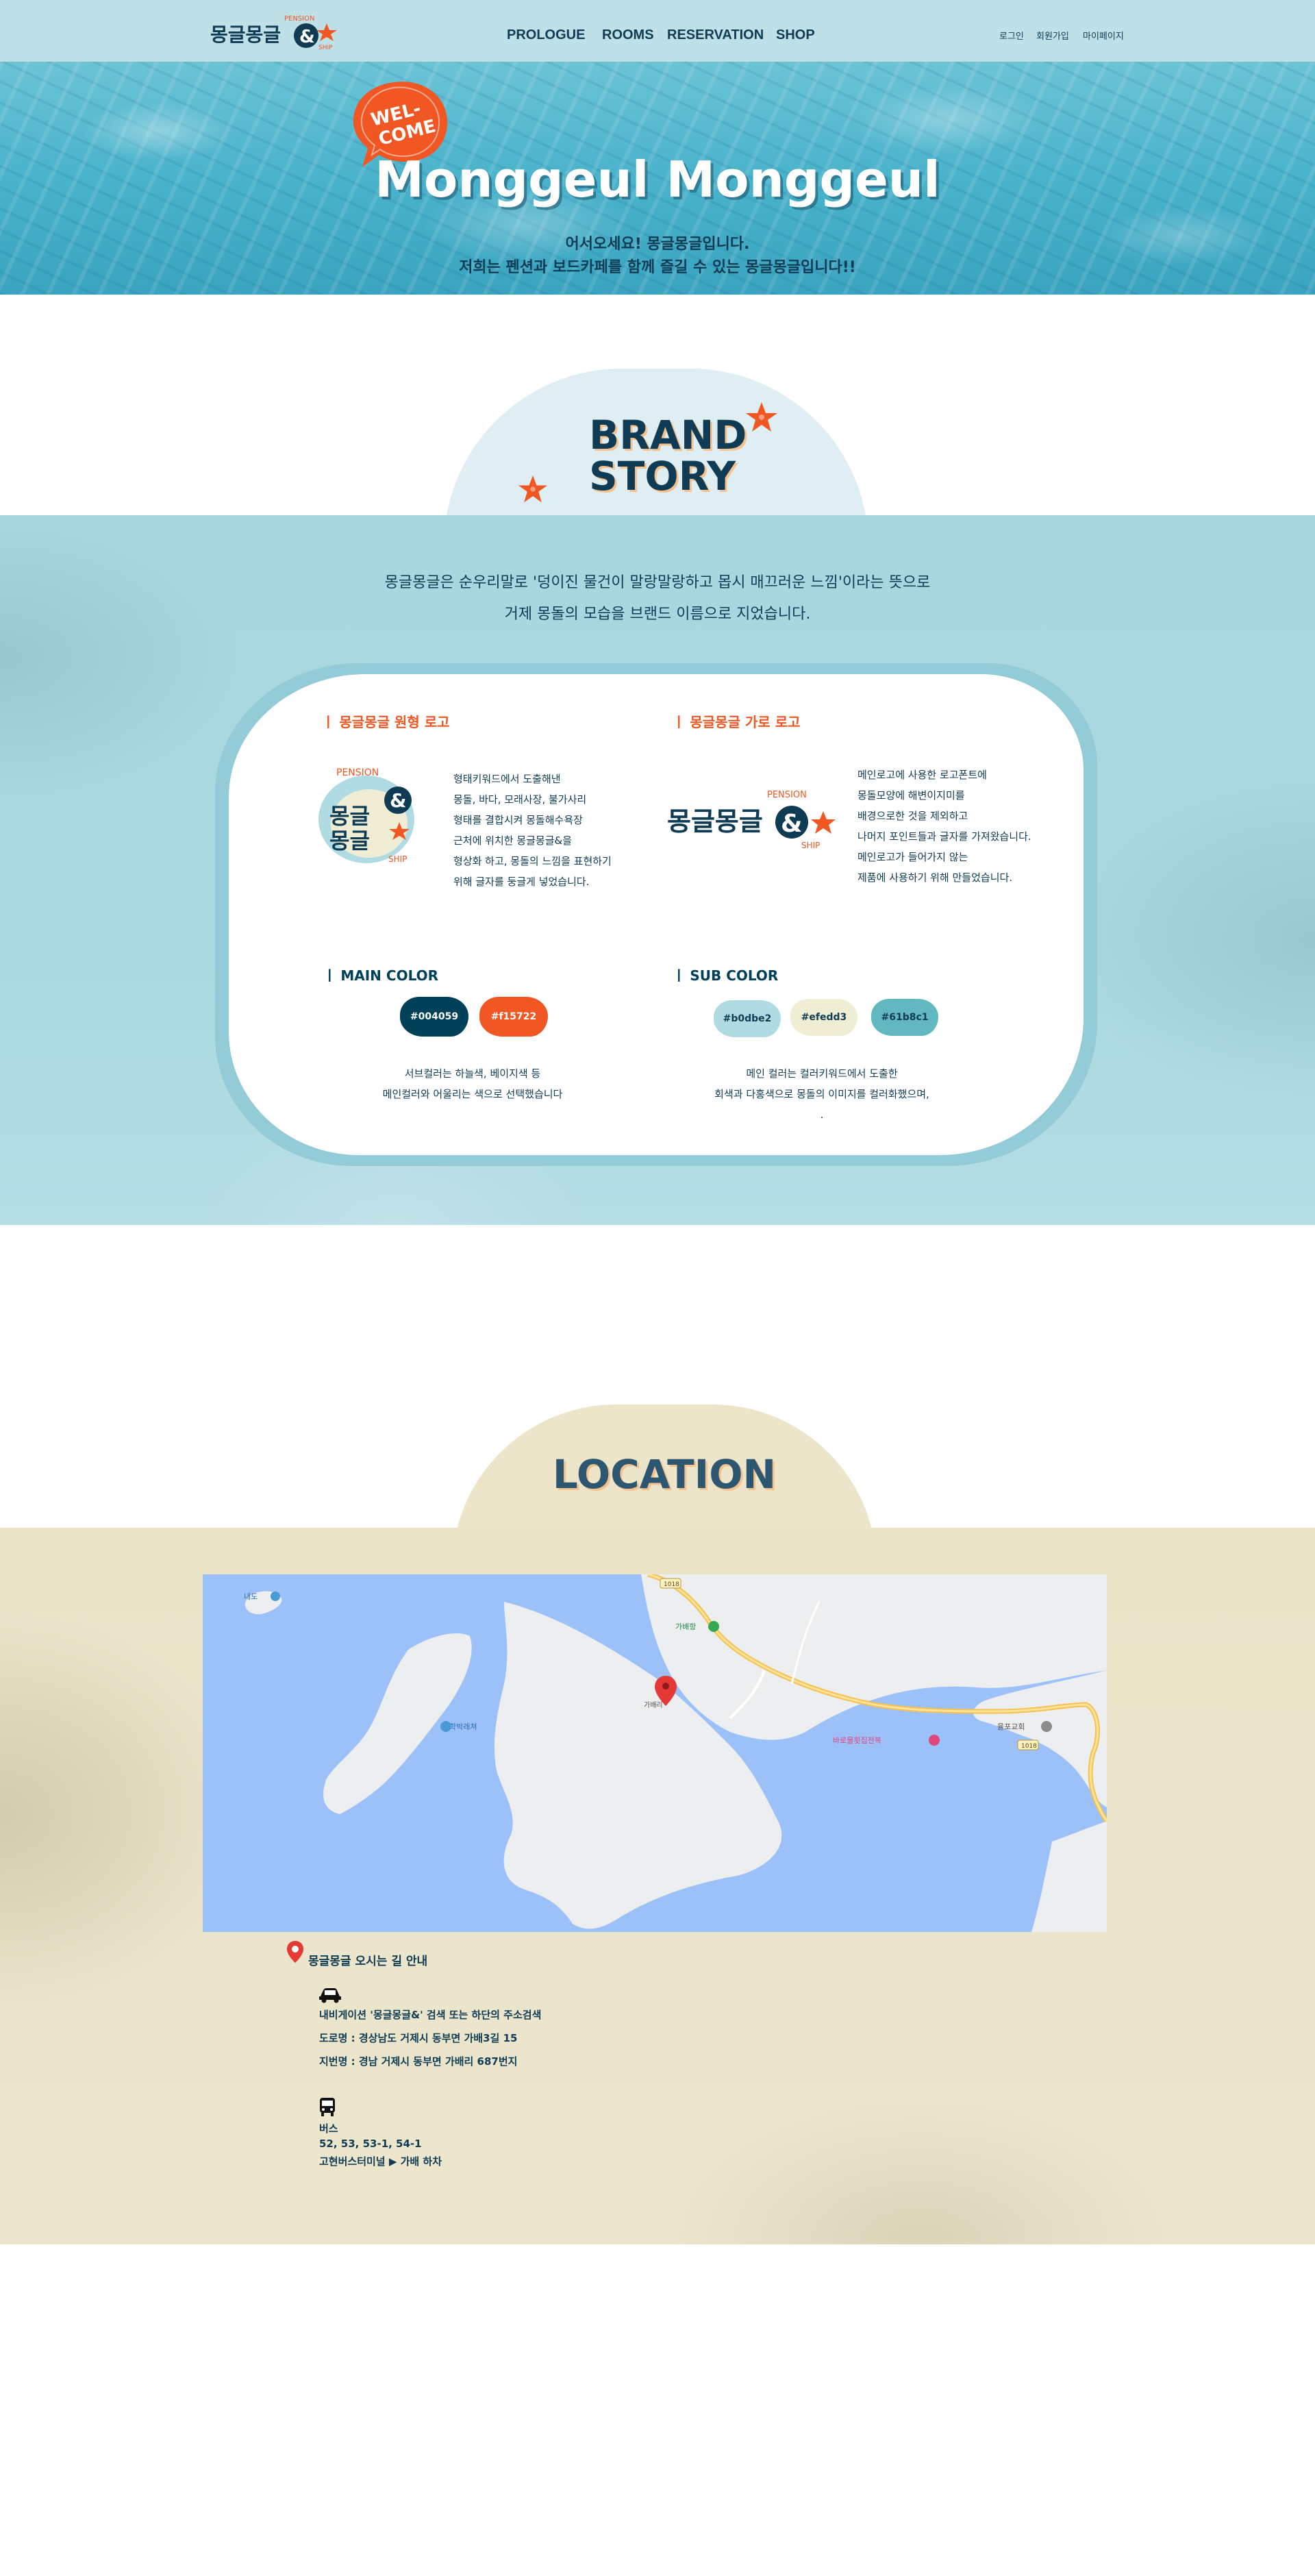 The width and height of the screenshot is (1315, 2576). Describe the element at coordinates (368, 1961) in the screenshot. I see `directions-title: 몽글몽글 오시는 길 안내` at that location.